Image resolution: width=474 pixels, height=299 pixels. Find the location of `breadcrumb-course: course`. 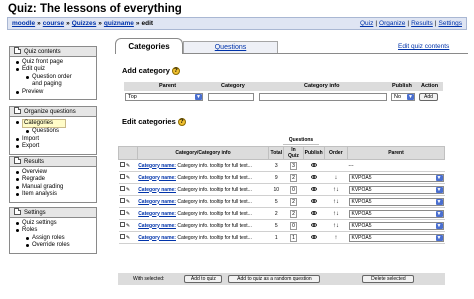

breadcrumb-course: course is located at coordinates (53, 23).